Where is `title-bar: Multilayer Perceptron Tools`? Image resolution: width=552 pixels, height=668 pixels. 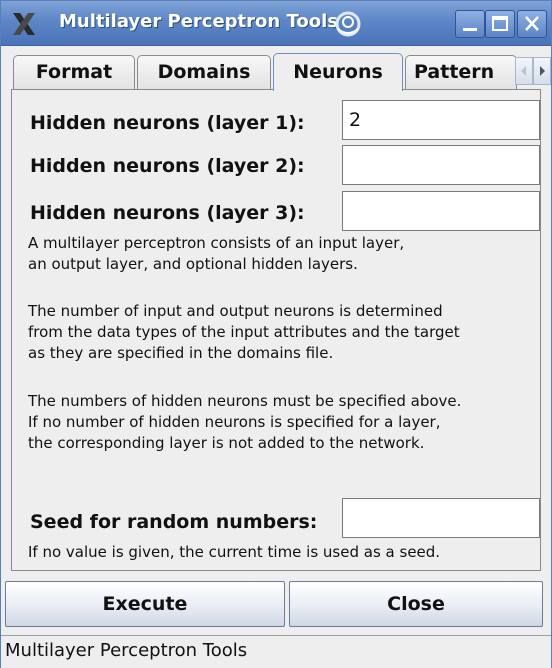 title-bar: Multilayer Perceptron Tools is located at coordinates (276, 23).